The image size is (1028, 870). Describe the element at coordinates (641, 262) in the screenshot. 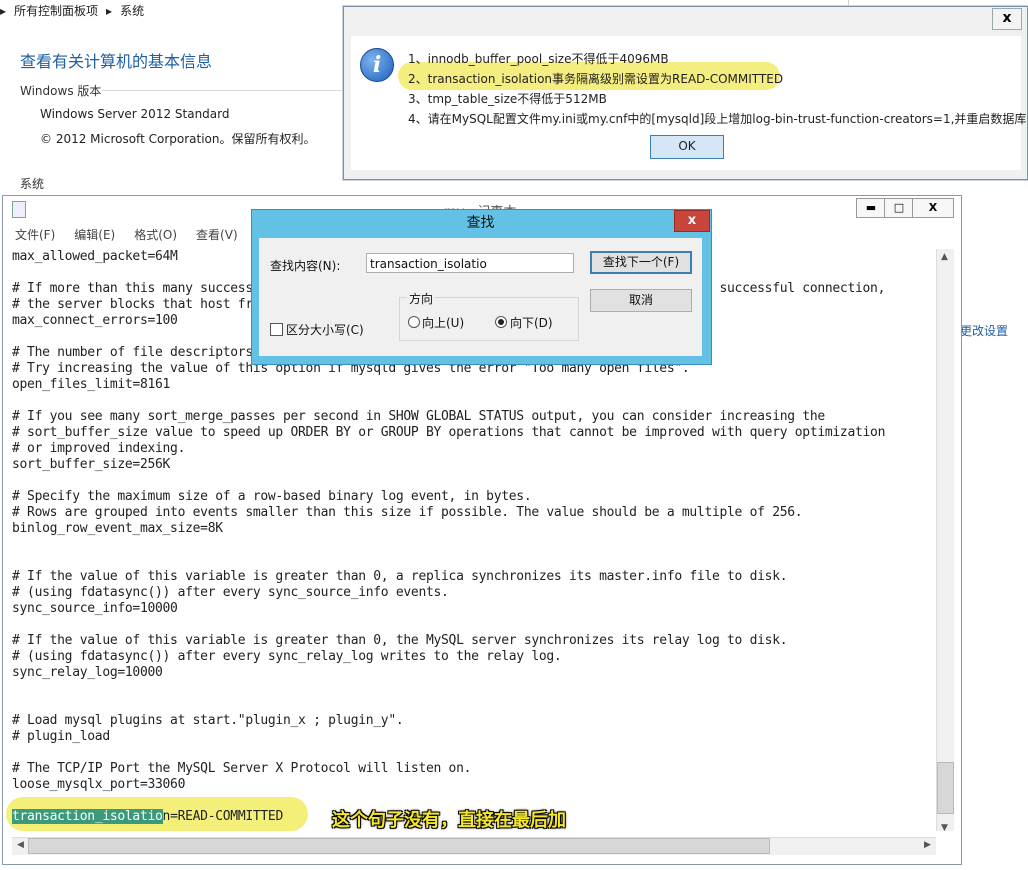

I see `find-next-button: 查找下一个(F)` at that location.